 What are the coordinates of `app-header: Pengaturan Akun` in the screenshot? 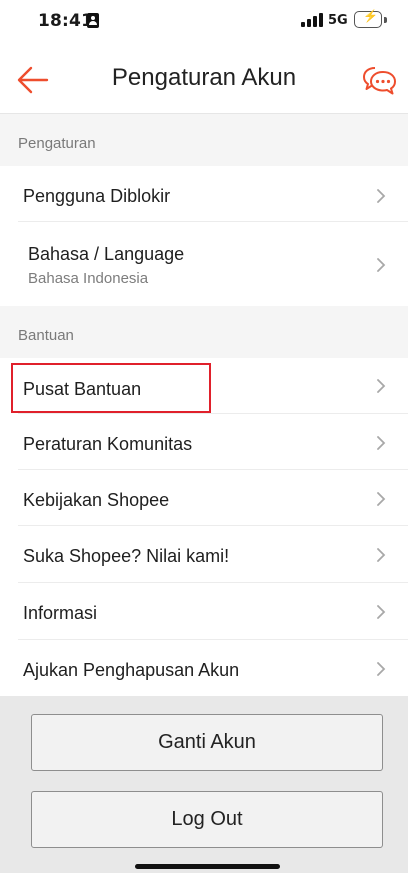 It's located at (204, 79).